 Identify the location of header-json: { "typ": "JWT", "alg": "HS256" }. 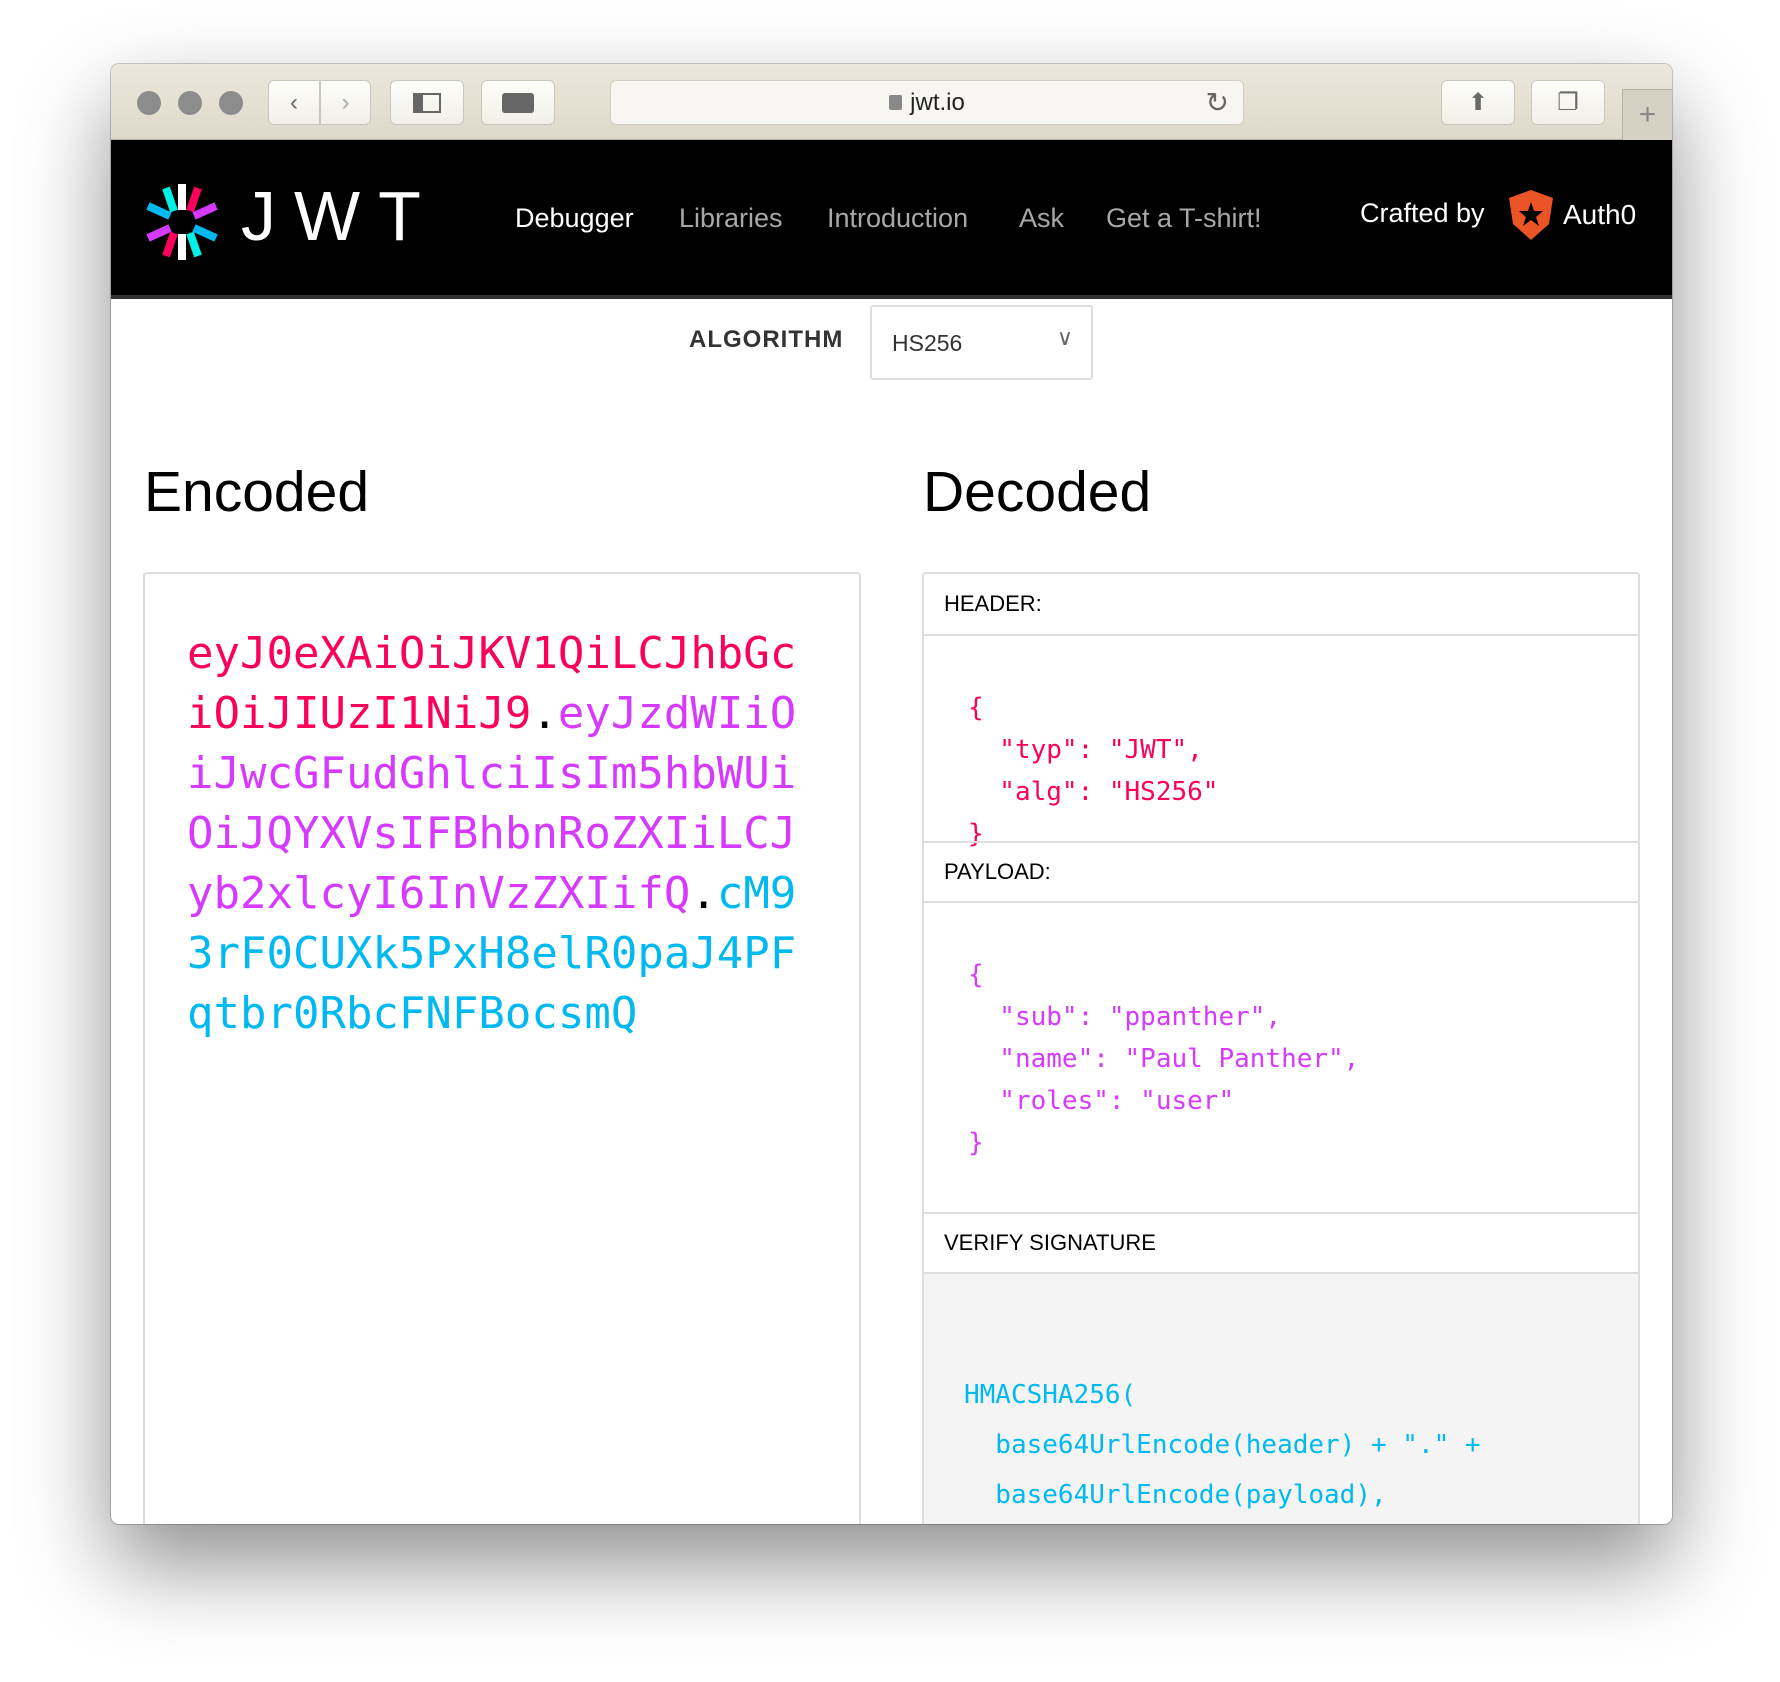
(1281, 771).